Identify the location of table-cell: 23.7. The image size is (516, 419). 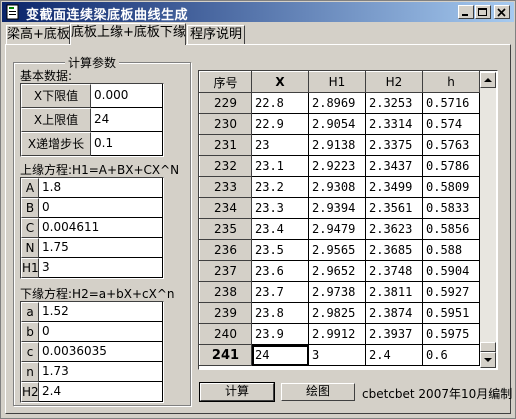
(280, 292).